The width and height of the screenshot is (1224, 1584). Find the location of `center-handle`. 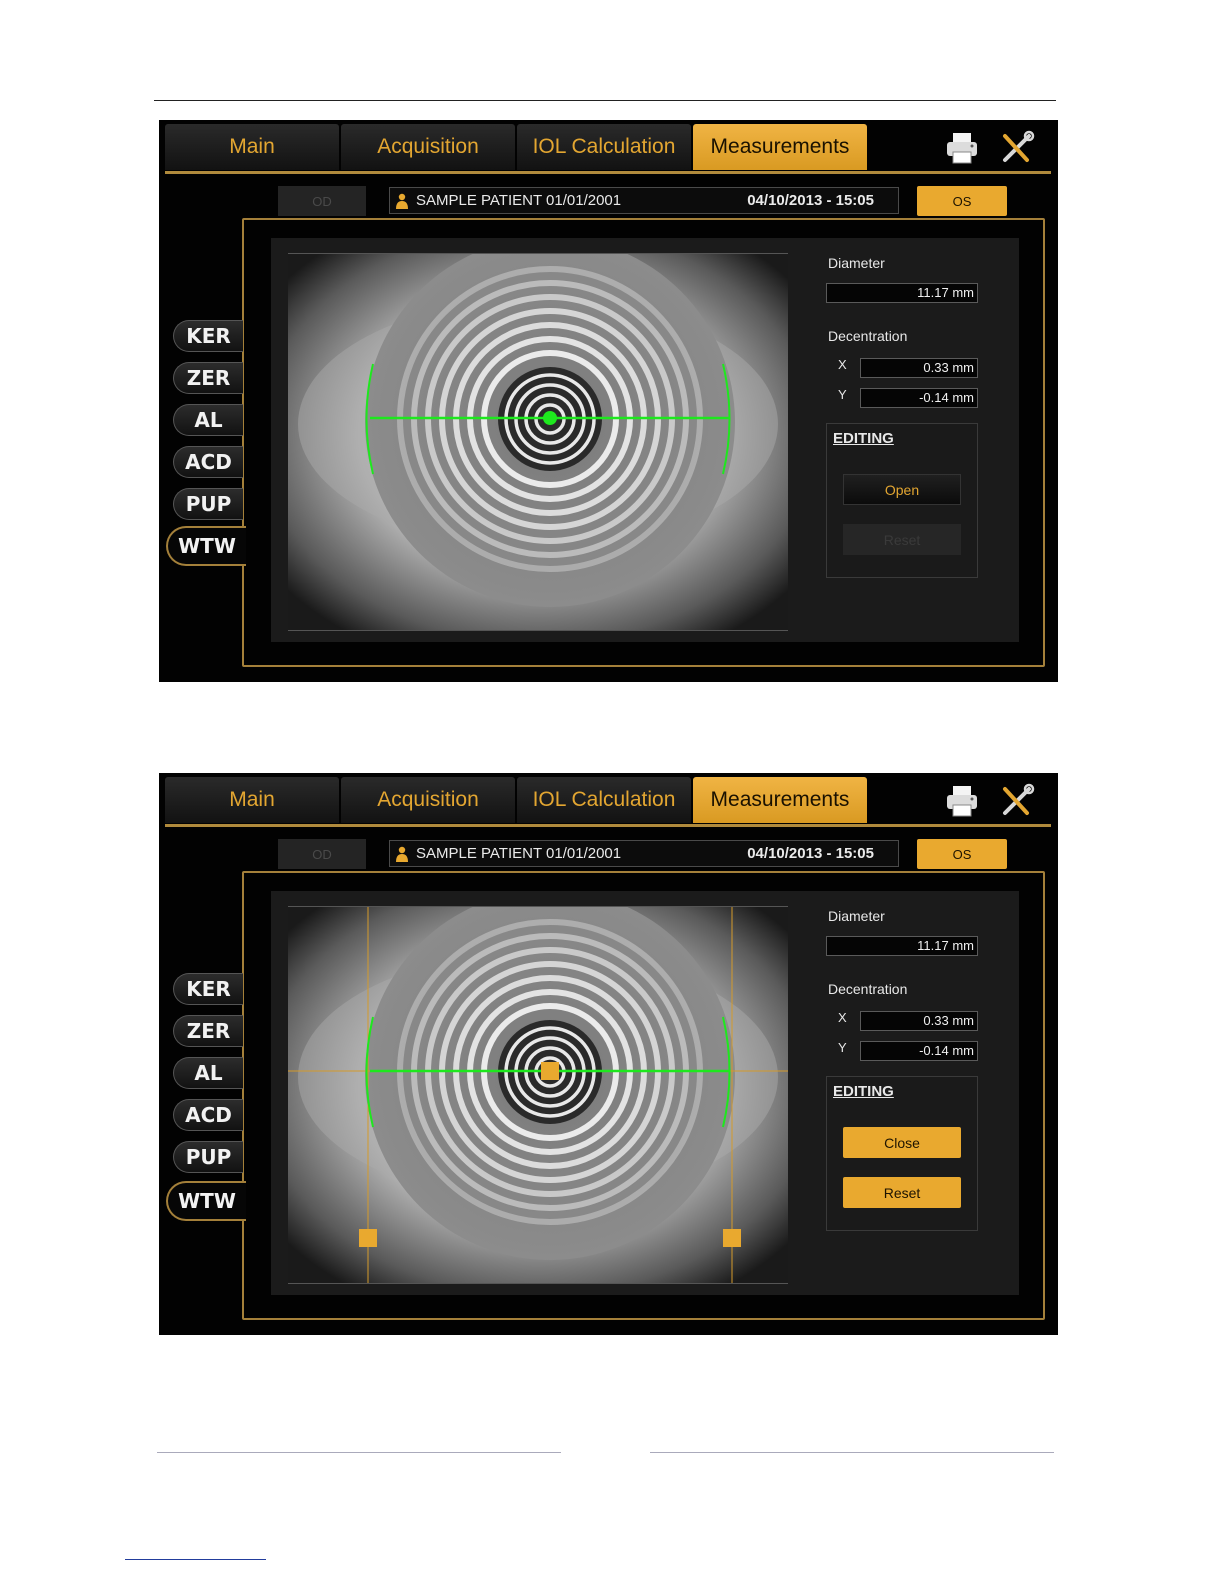

center-handle is located at coordinates (550, 1071).